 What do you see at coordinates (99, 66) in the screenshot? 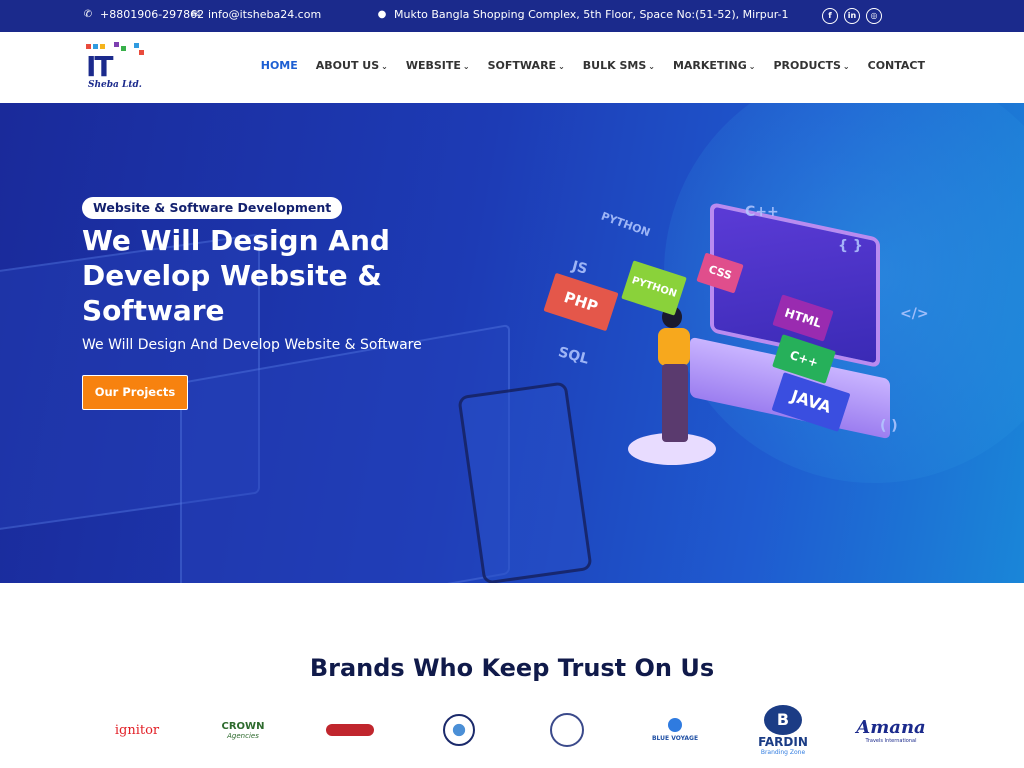
I see `logo-mark: IT` at bounding box center [99, 66].